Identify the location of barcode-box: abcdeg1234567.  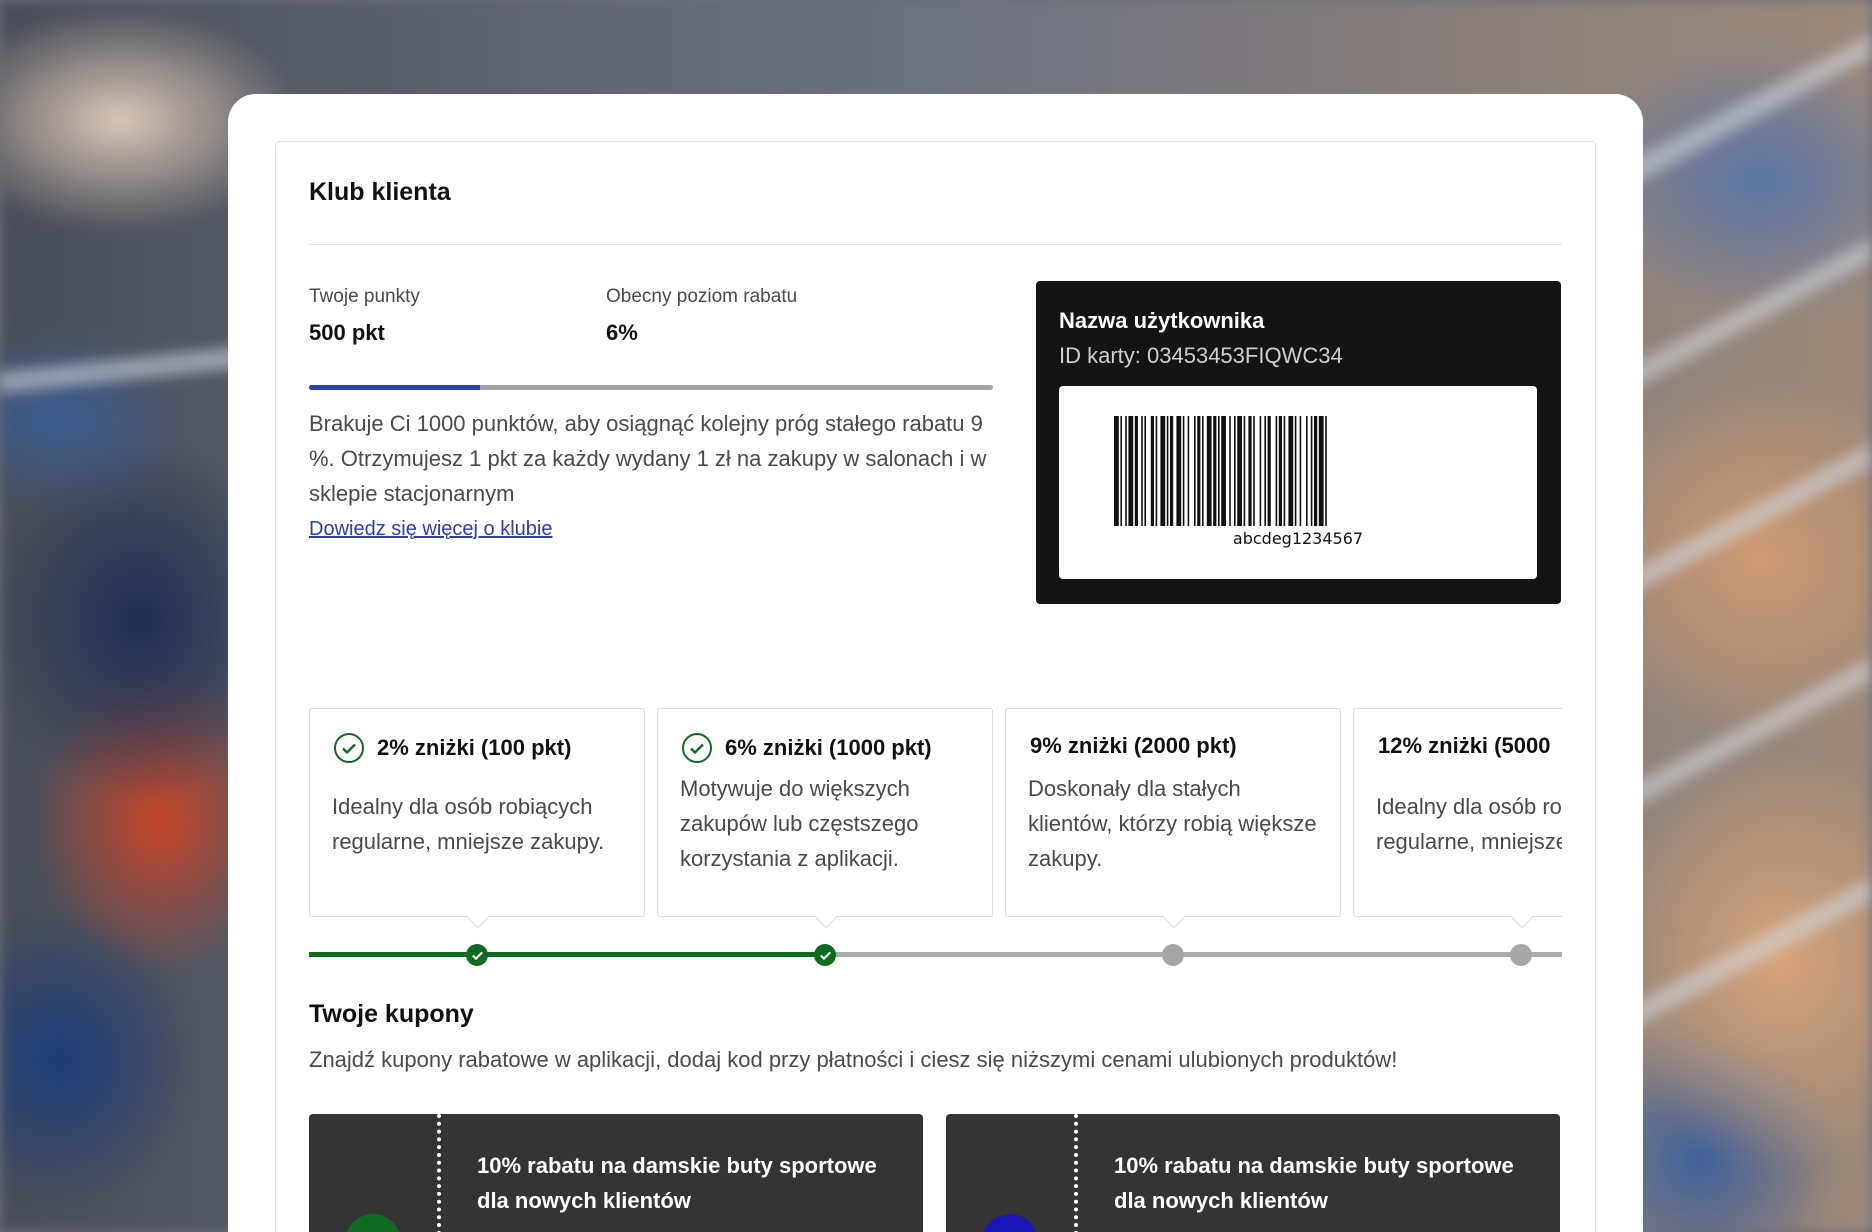
(1298, 482).